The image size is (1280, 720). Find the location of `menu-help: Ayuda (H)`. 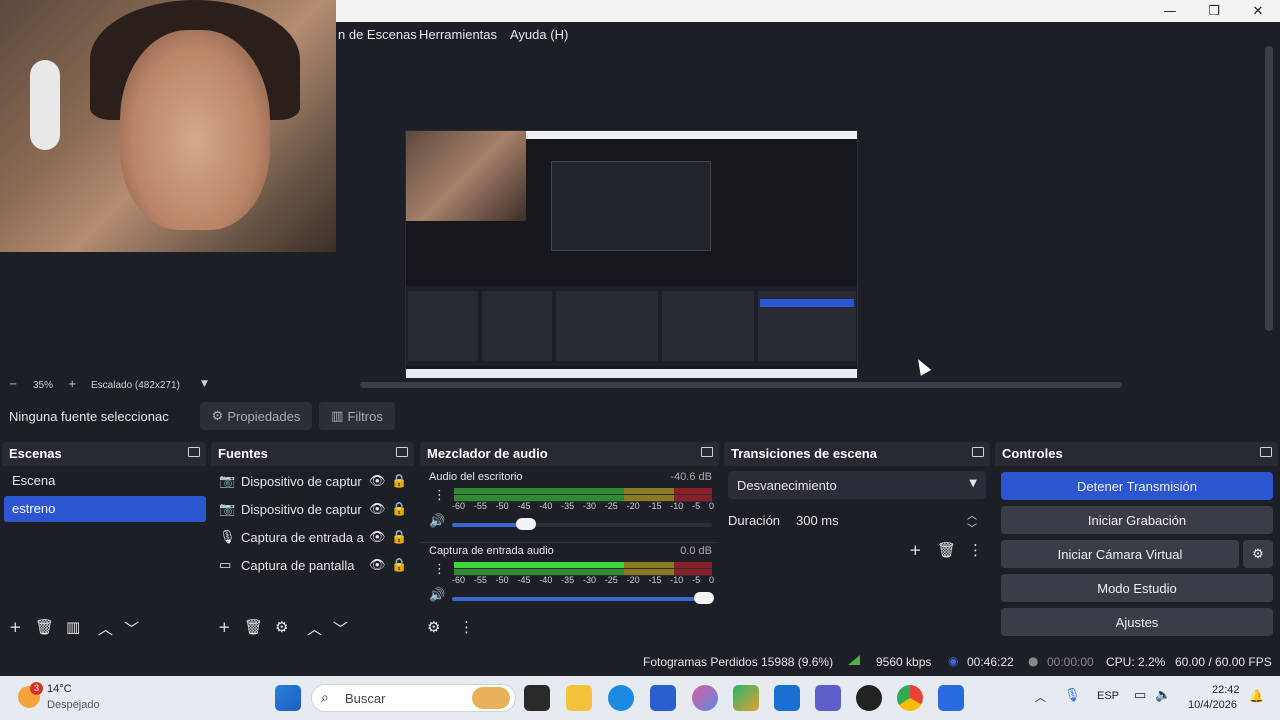

menu-help: Ayuda (H) is located at coordinates (539, 34).